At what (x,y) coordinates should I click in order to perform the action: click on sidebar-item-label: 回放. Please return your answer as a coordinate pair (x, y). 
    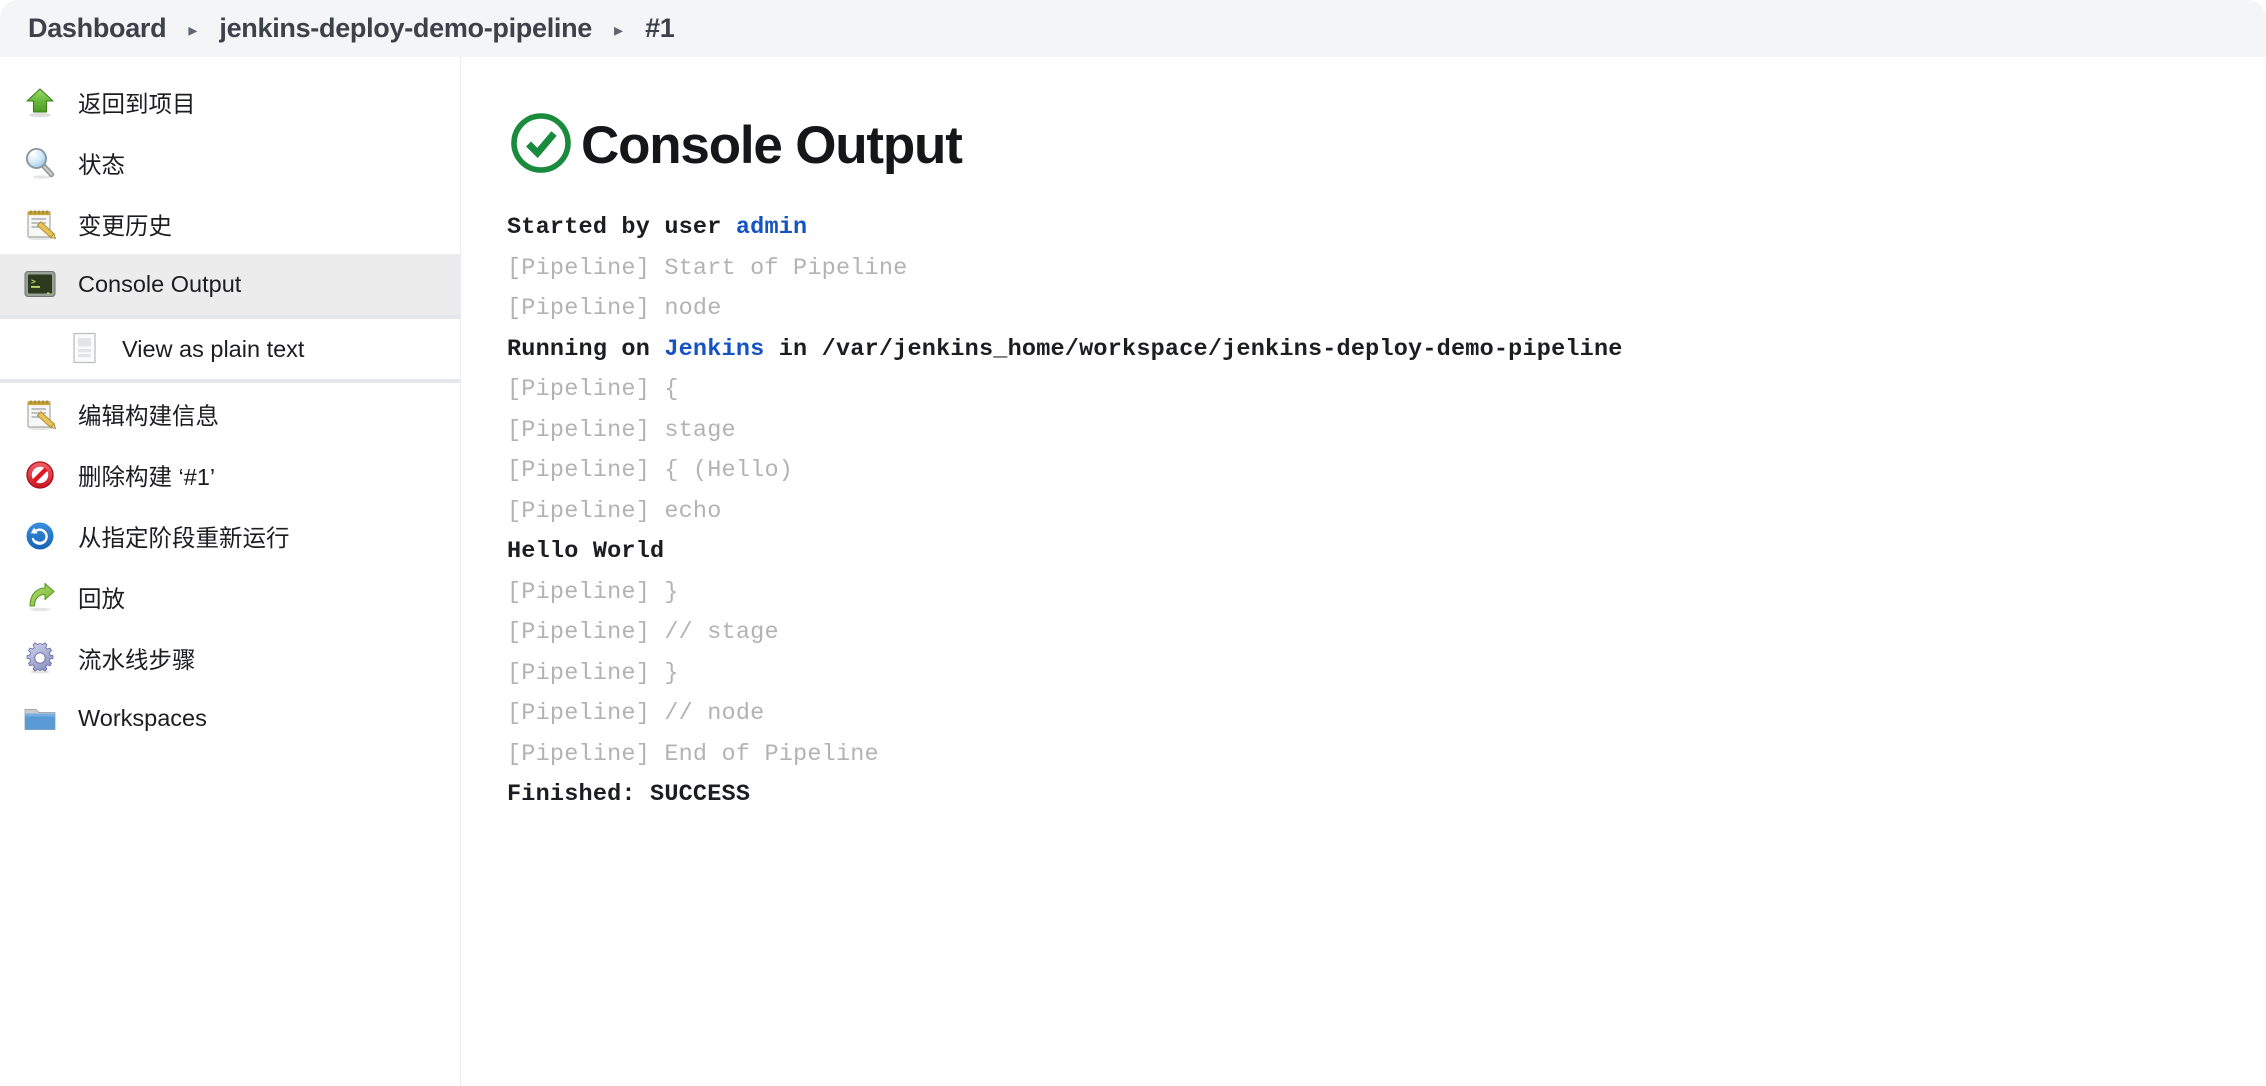
    Looking at the image, I should click on (101, 598).